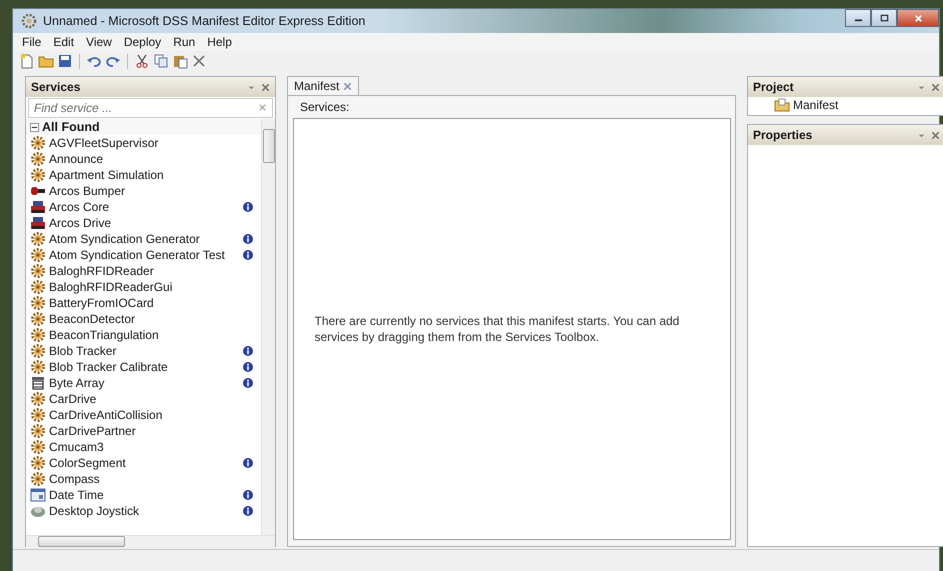 The width and height of the screenshot is (943, 571). What do you see at coordinates (99, 42) in the screenshot?
I see `menu-item: View` at bounding box center [99, 42].